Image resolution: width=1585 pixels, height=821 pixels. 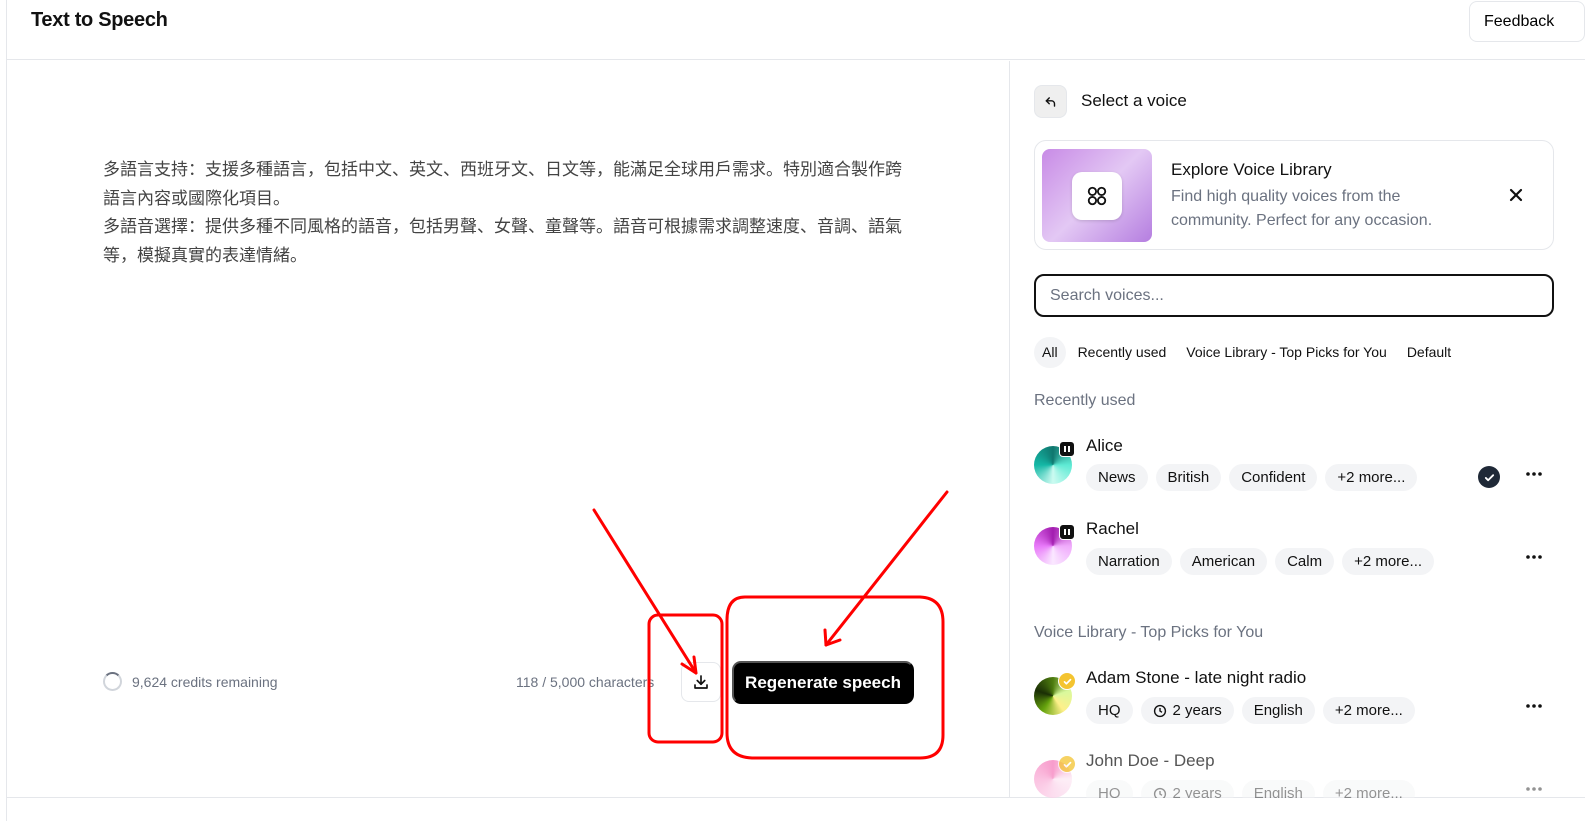 What do you see at coordinates (1489, 477) in the screenshot?
I see `selected-check-icon` at bounding box center [1489, 477].